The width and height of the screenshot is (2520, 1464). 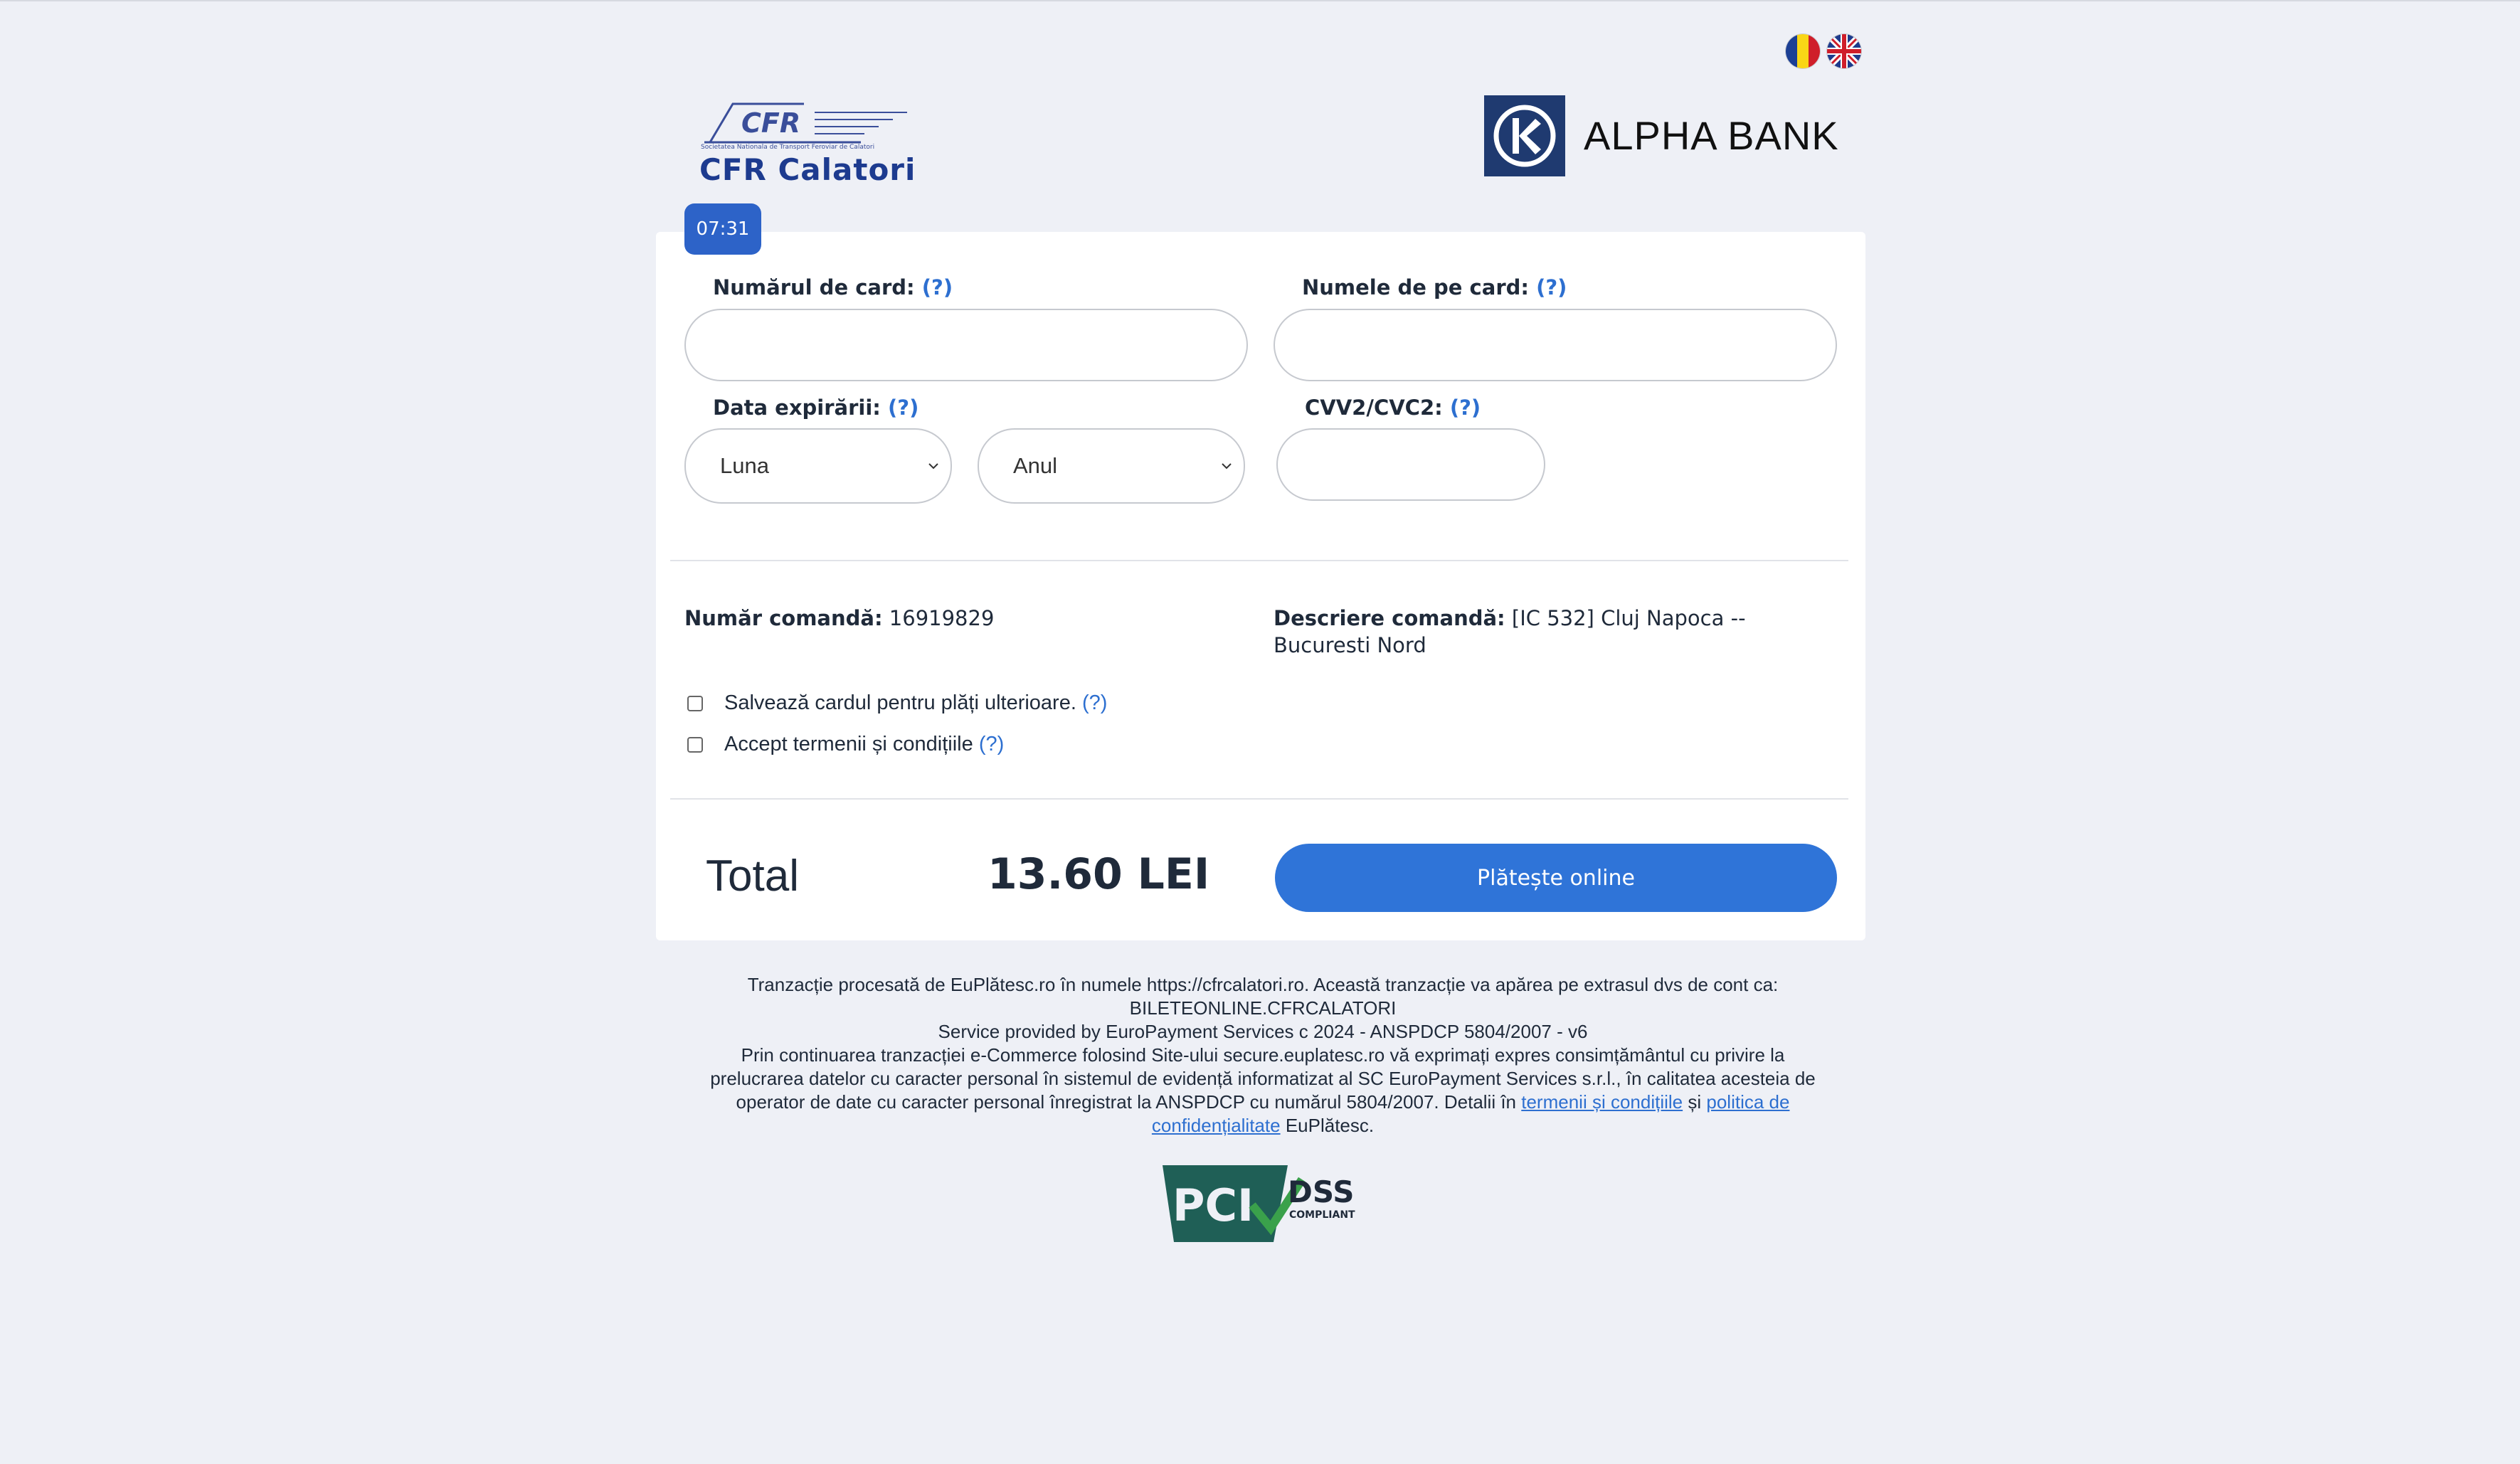 What do you see at coordinates (1524, 135) in the screenshot?
I see `alpha-bank-logo-icon` at bounding box center [1524, 135].